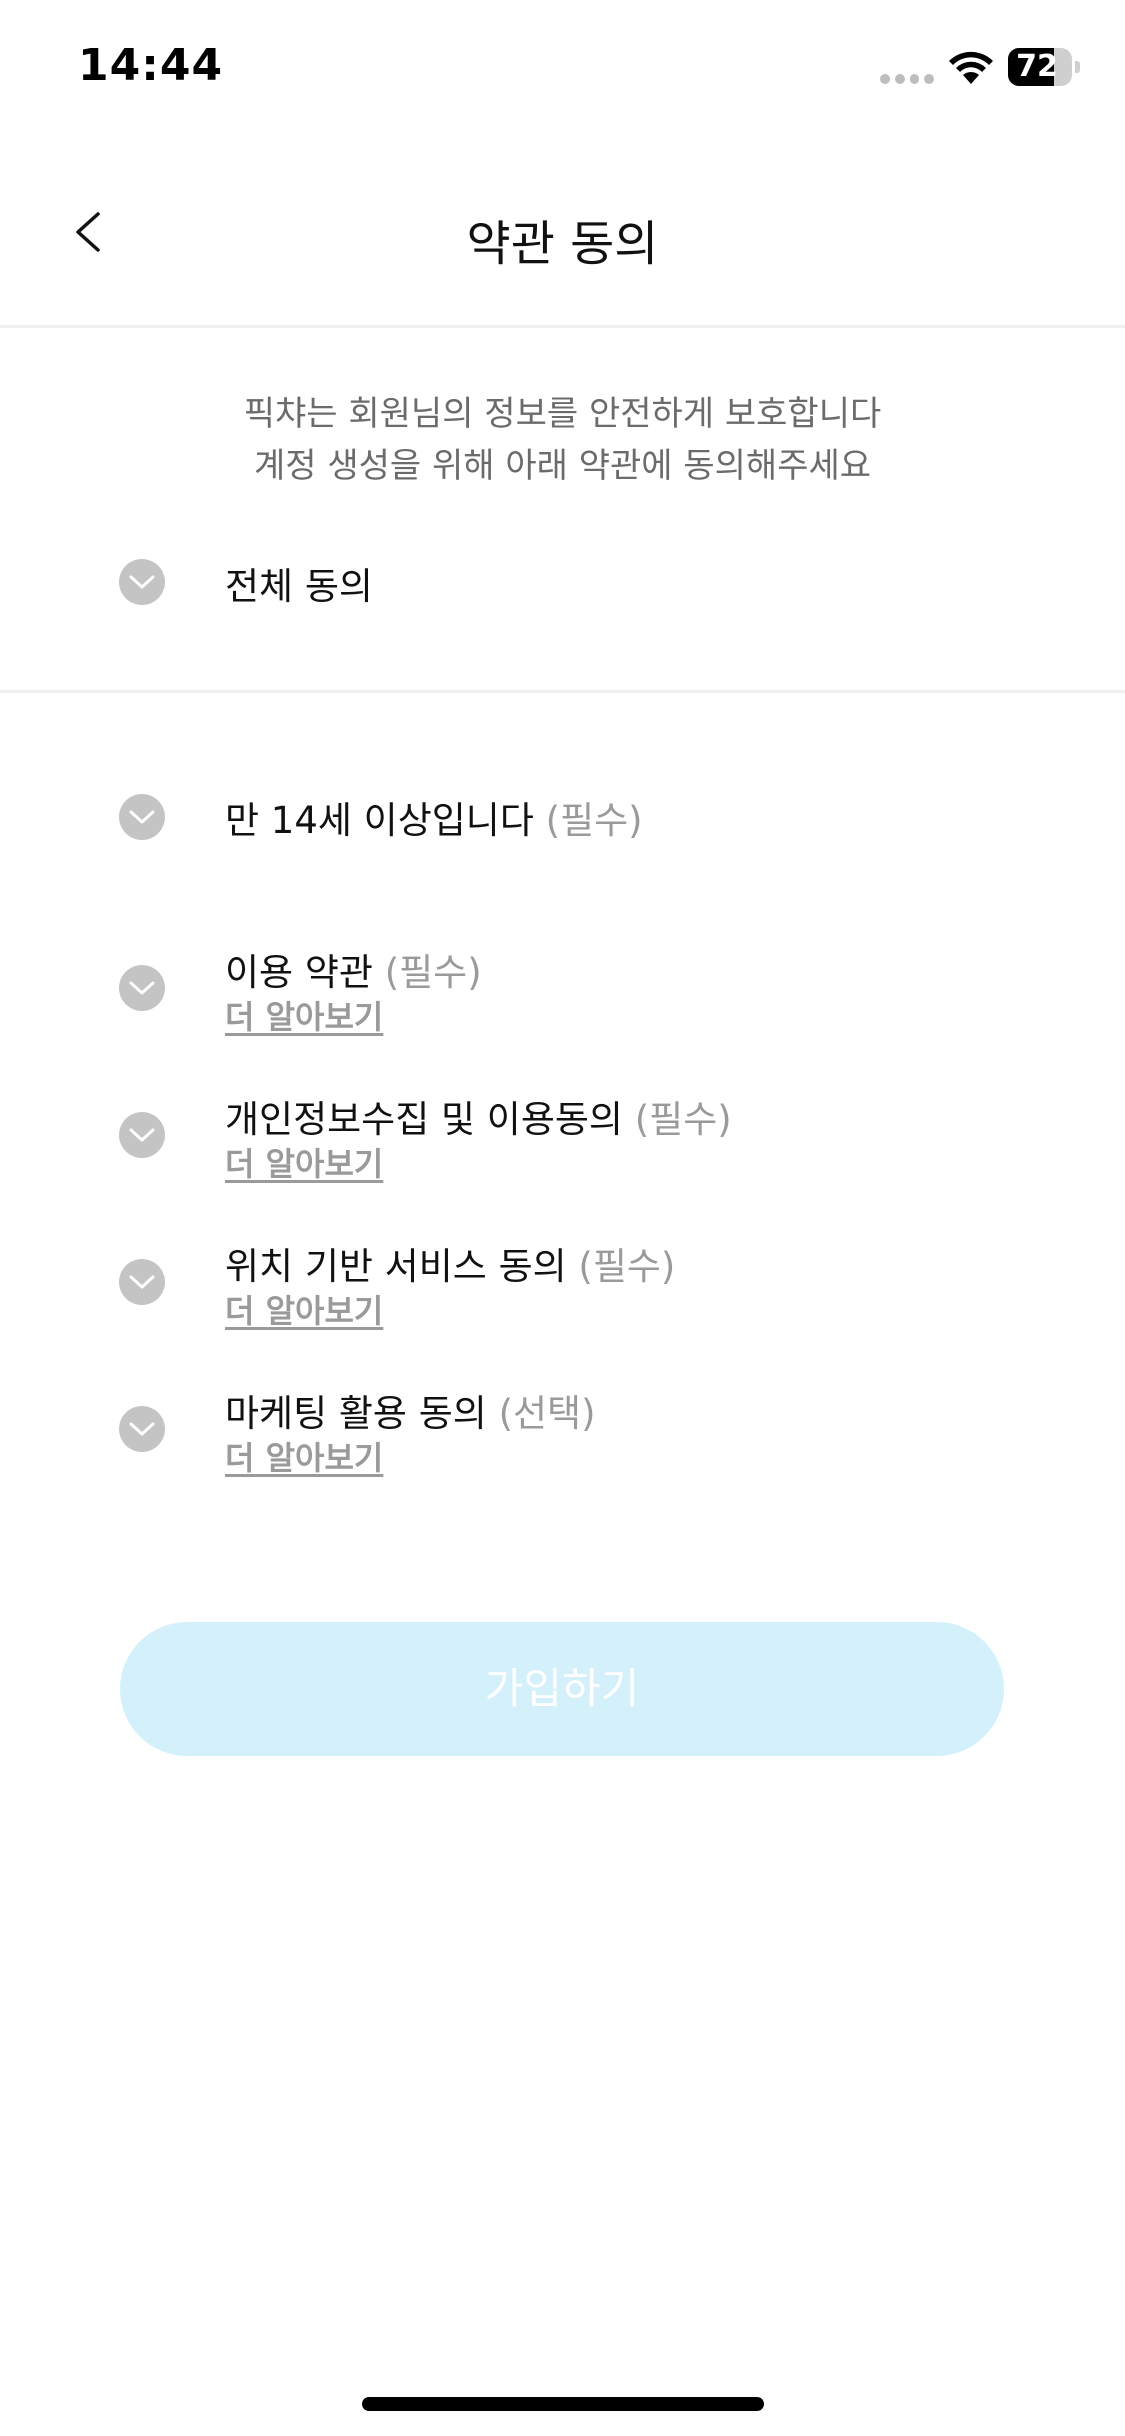  I want to click on agreement-label: 마케팅 활용 동의 (선택), so click(410, 1410).